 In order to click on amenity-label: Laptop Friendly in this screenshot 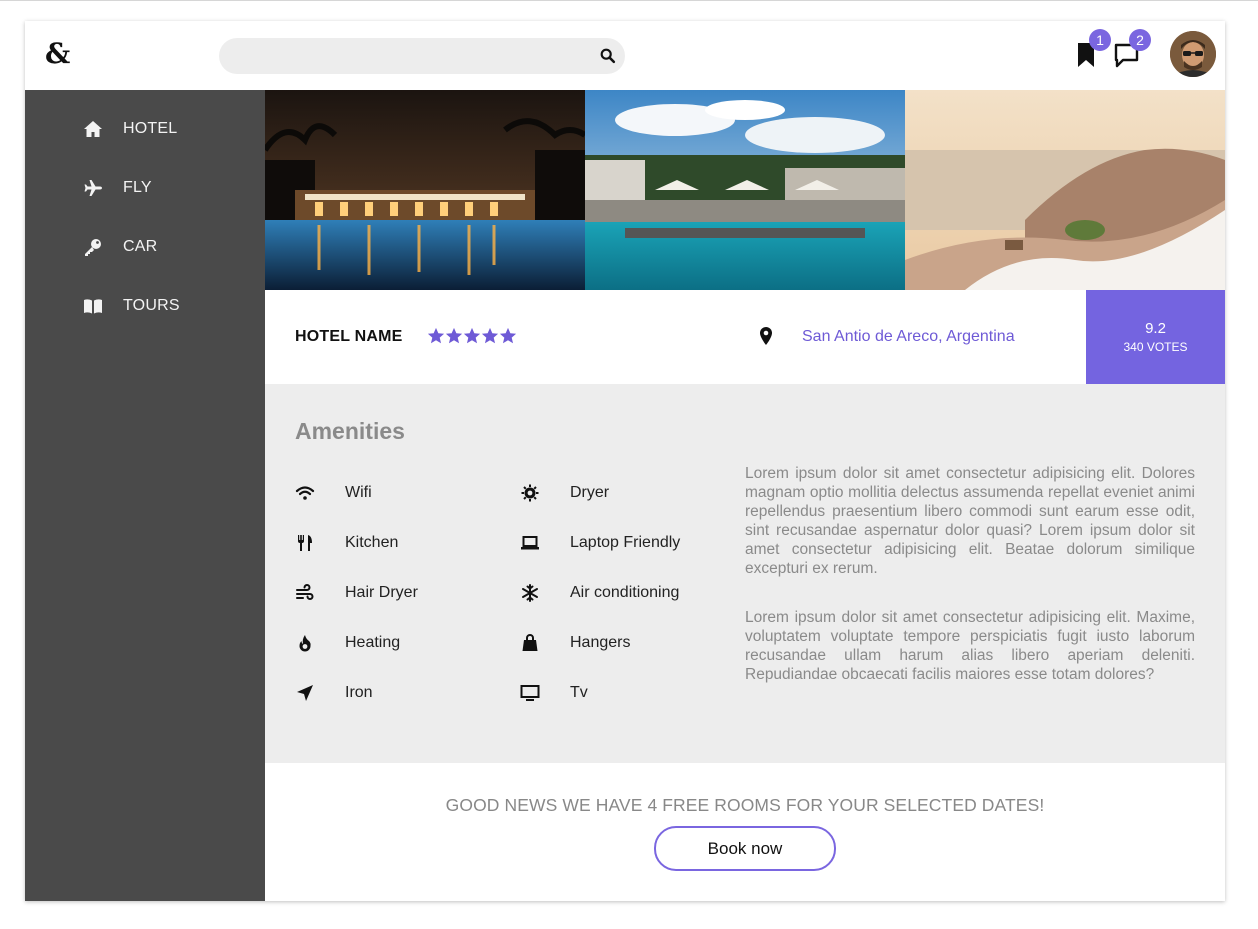, I will do `click(625, 542)`.